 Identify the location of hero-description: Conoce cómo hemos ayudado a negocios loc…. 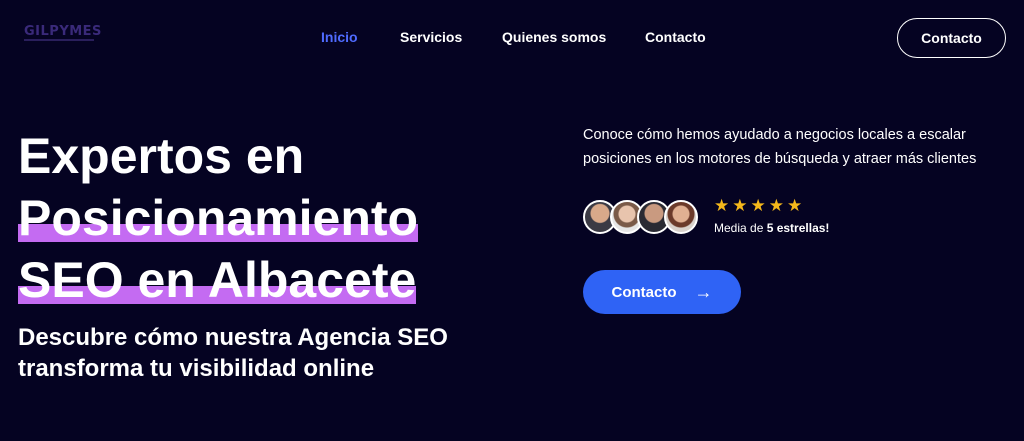
(780, 147).